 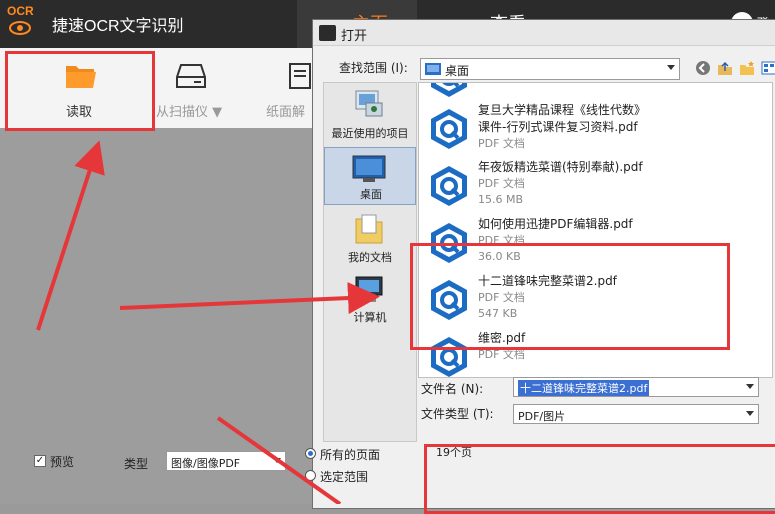 What do you see at coordinates (300, 76) in the screenshot?
I see `document-icon` at bounding box center [300, 76].